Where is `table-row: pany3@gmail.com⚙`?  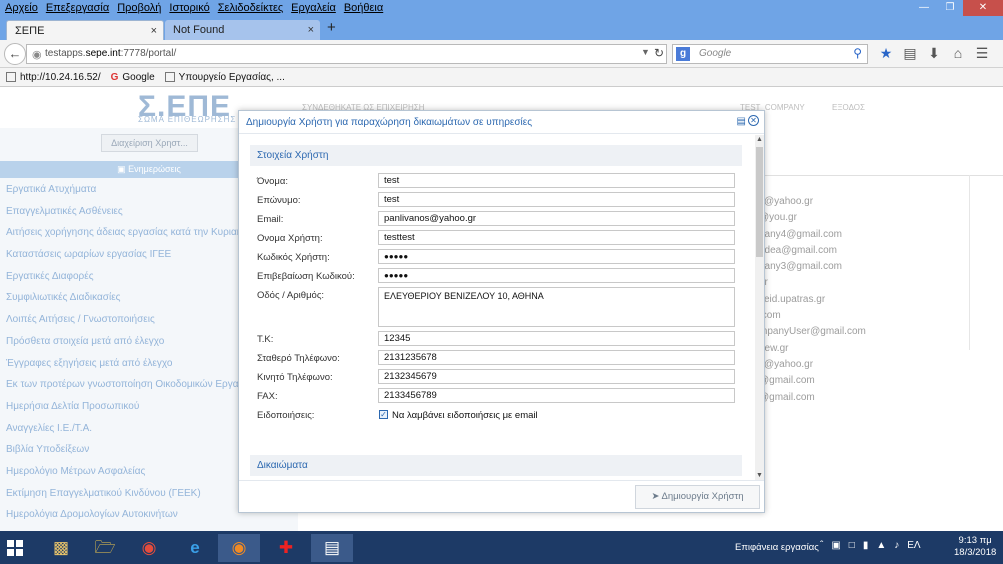
table-row: pany3@gmail.com⚙ is located at coordinates (879, 269).